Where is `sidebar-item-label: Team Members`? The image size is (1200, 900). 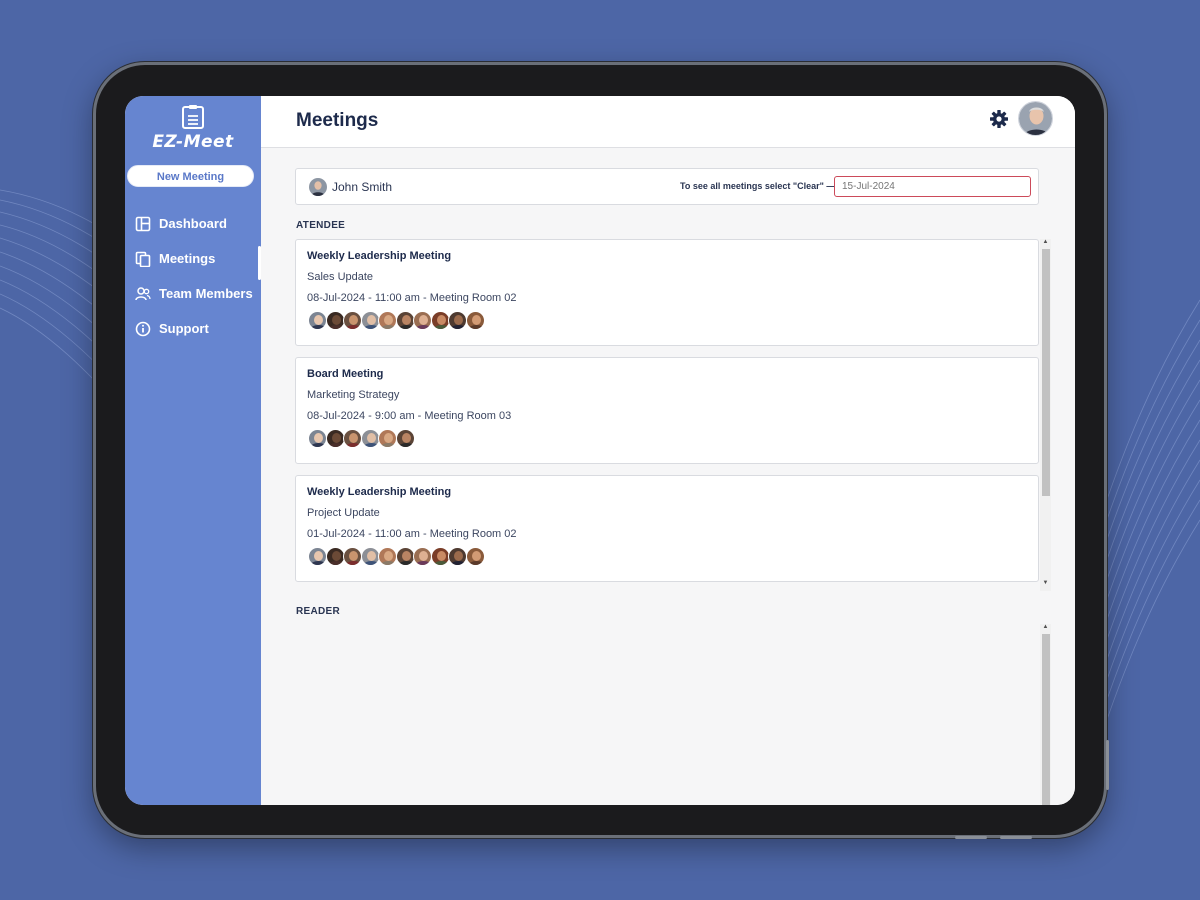
sidebar-item-label: Team Members is located at coordinates (206, 293).